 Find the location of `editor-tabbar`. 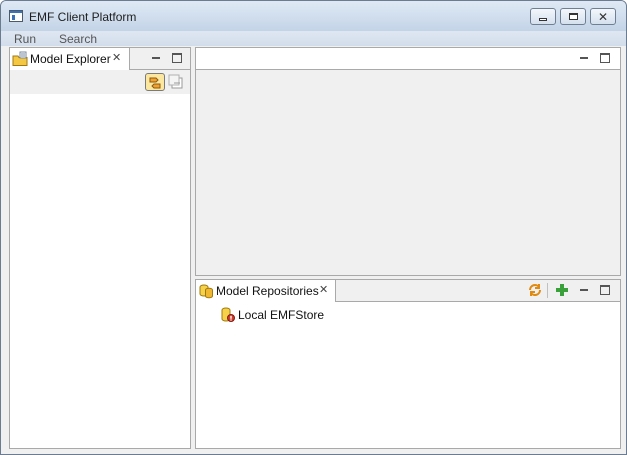

editor-tabbar is located at coordinates (408, 59).